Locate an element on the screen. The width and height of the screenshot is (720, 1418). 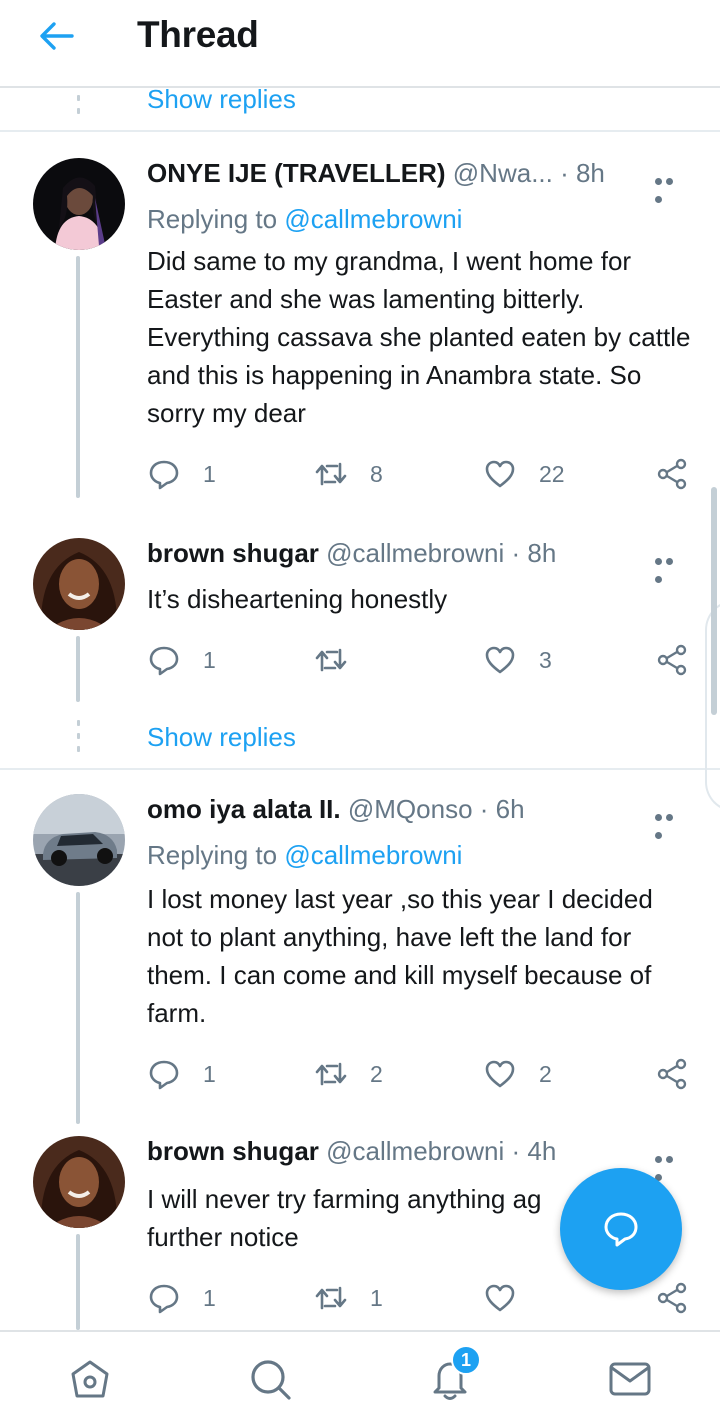
thread-dots is located at coordinates (78, 738).